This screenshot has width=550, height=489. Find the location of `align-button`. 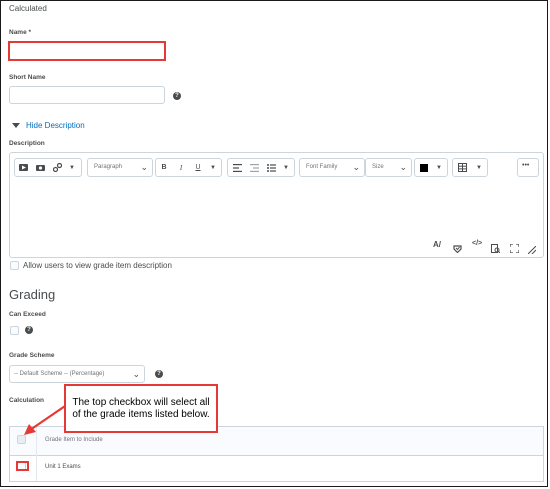

align-button is located at coordinates (237, 167).